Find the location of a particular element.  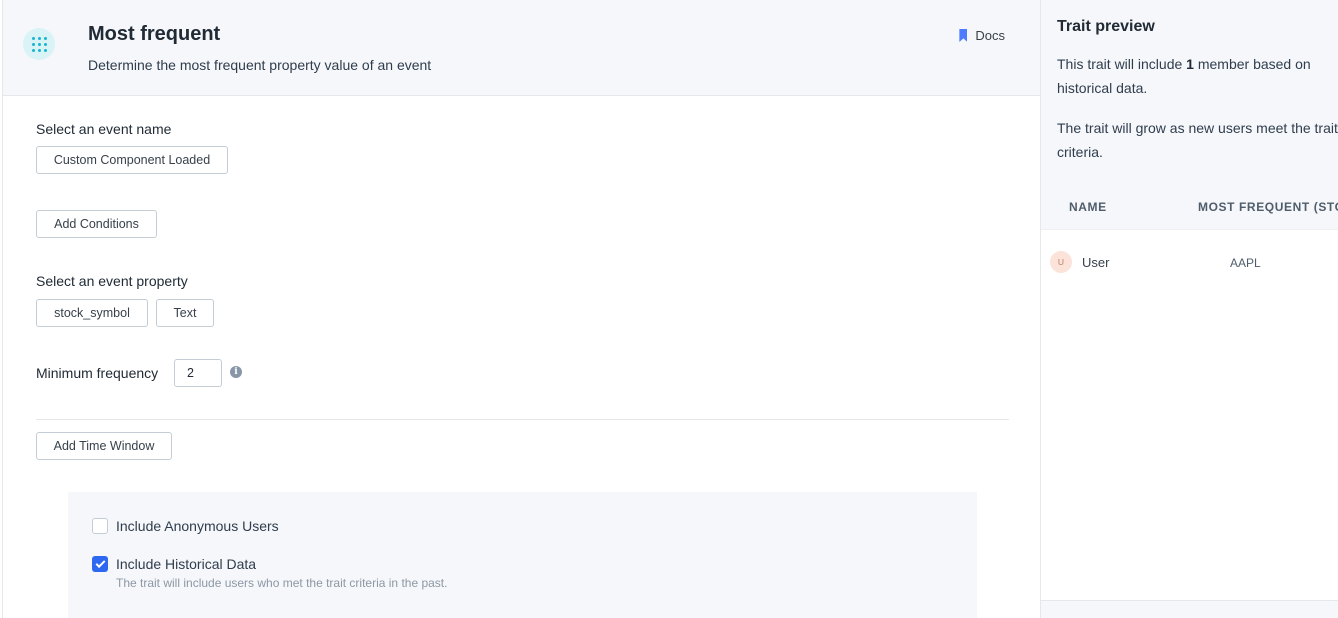

historical-data-checkbox is located at coordinates (100, 564).